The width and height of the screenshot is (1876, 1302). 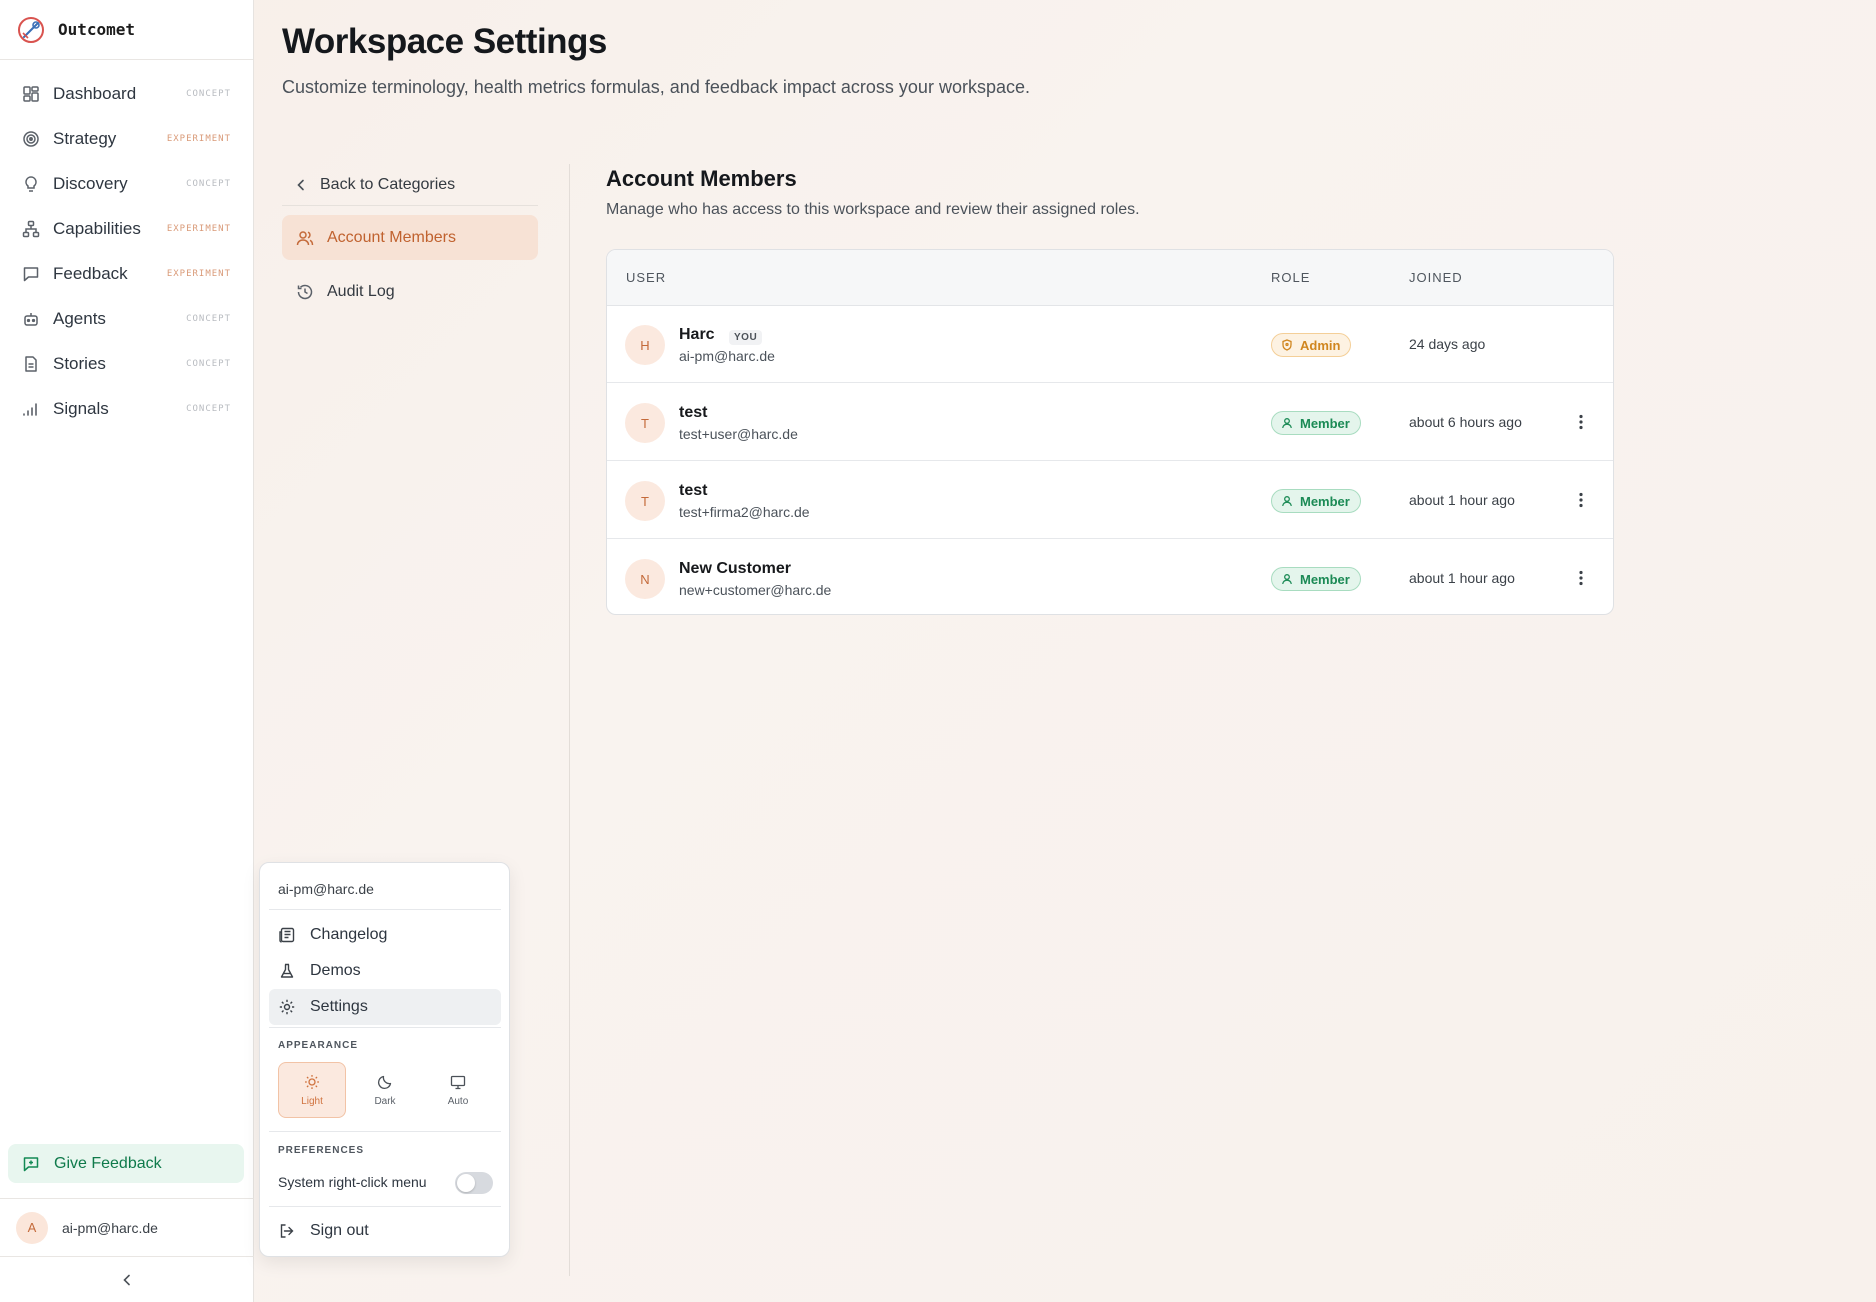 What do you see at coordinates (287, 935) in the screenshot?
I see `newspaper-icon` at bounding box center [287, 935].